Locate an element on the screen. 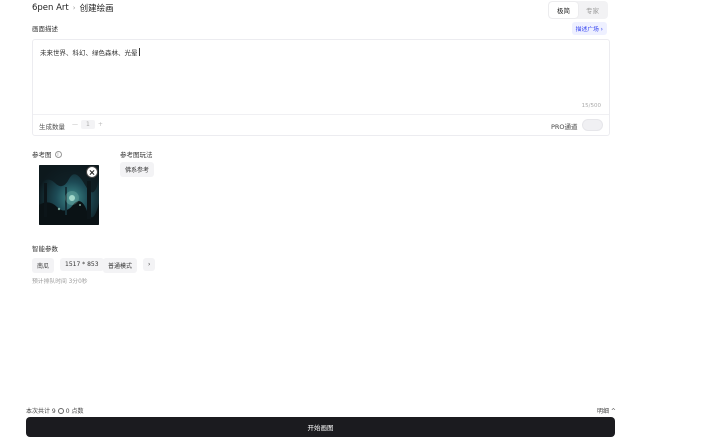 The height and width of the screenshot is (440, 720). decrement-button: — is located at coordinates (75, 124).